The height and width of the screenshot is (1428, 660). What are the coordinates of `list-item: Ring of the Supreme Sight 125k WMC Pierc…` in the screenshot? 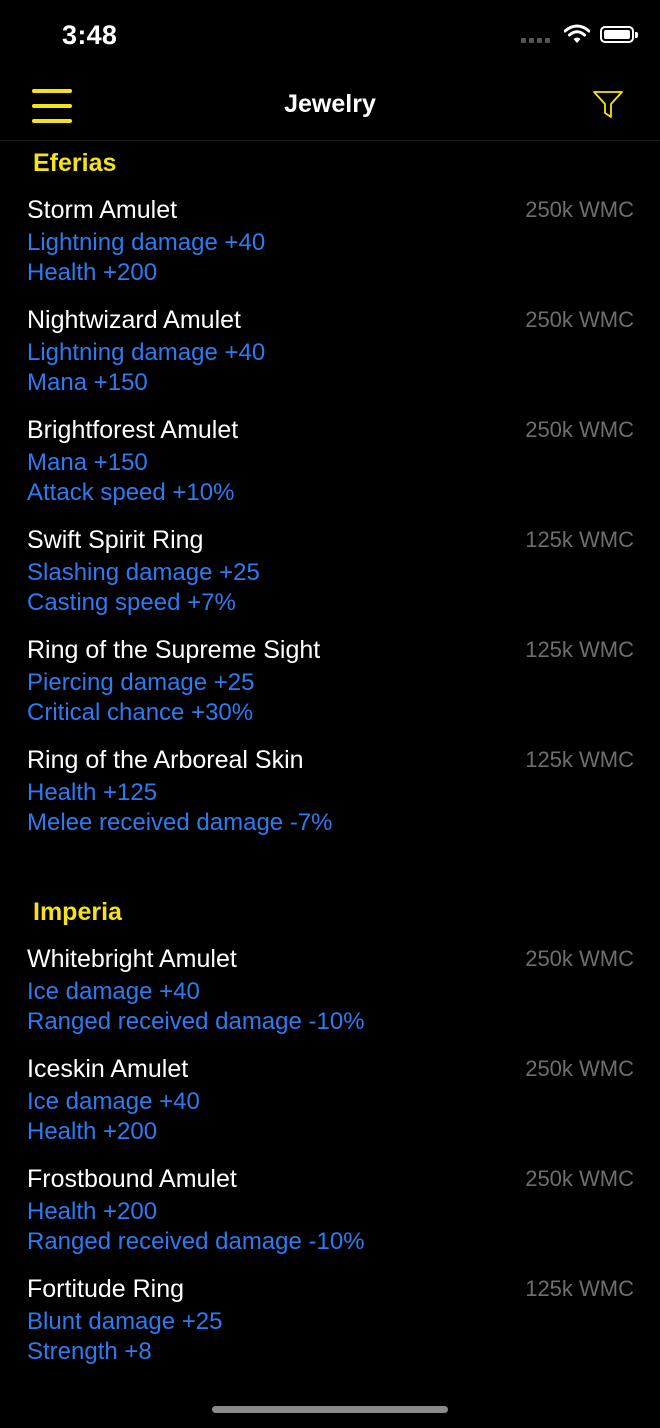 It's located at (330, 691).